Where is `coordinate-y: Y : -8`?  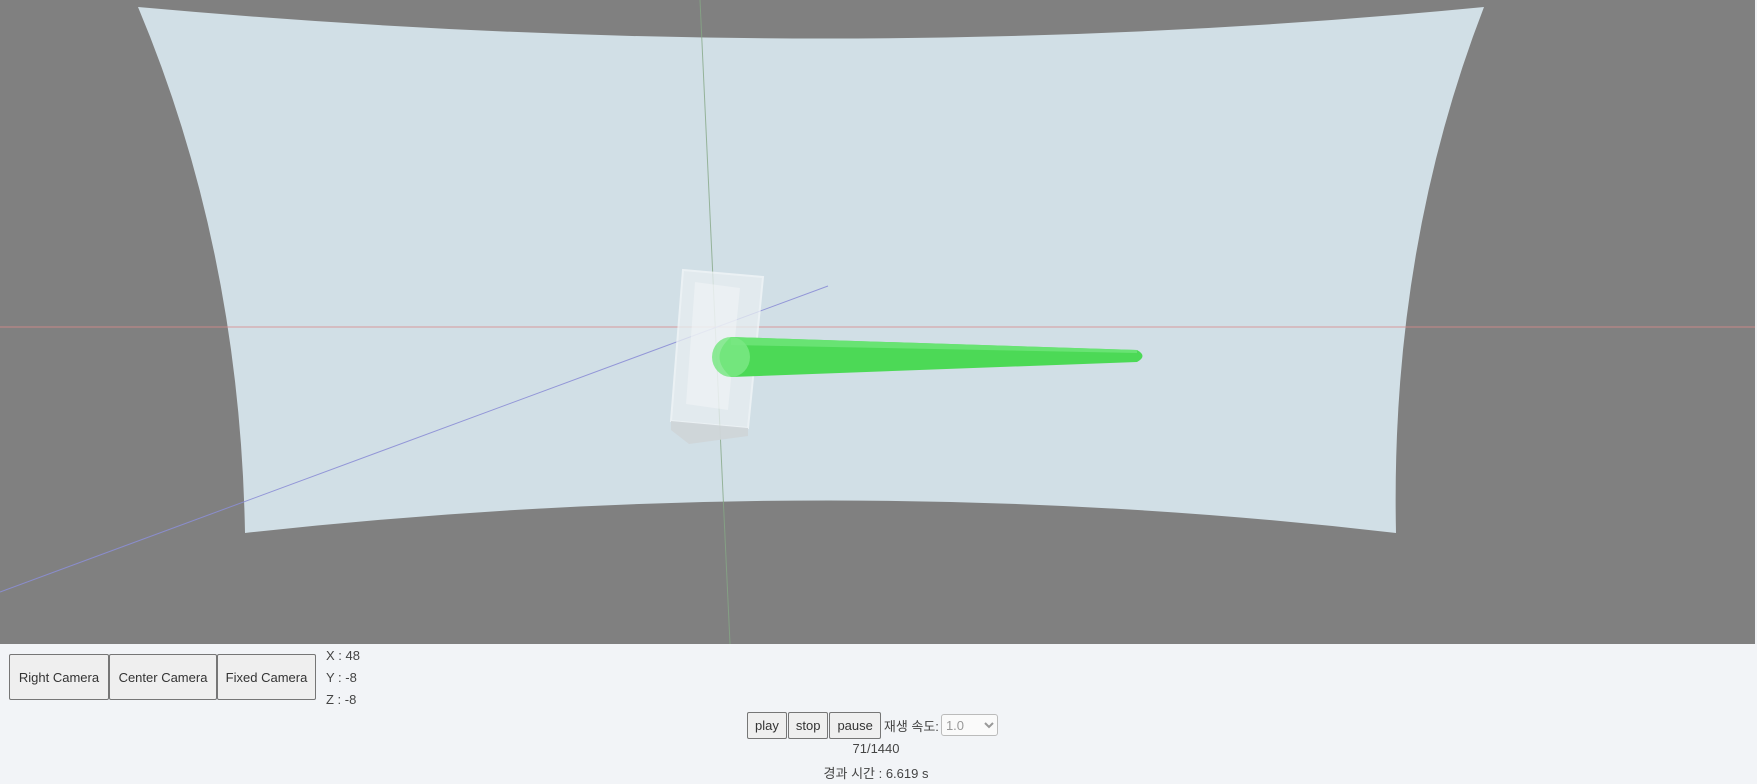 coordinate-y: Y : -8 is located at coordinates (341, 677).